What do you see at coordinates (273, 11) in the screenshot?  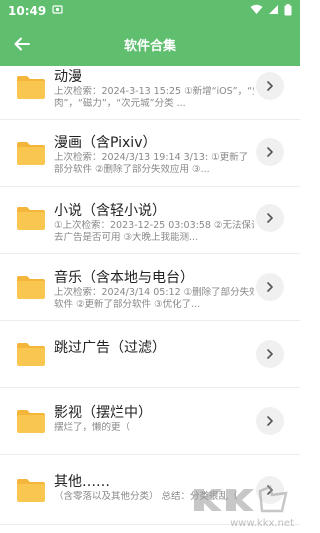 I see `signal-icon` at bounding box center [273, 11].